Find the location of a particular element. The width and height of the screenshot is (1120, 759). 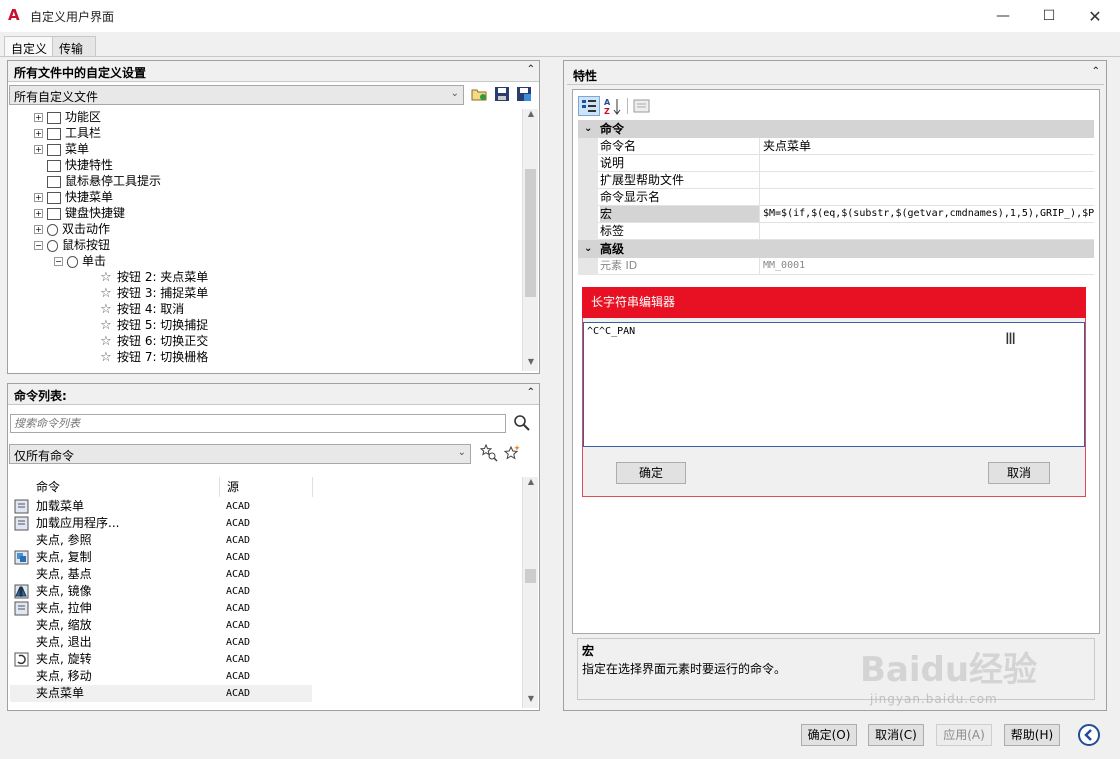

property-row-help-file: 扩展型帮助文件 is located at coordinates (836, 180).